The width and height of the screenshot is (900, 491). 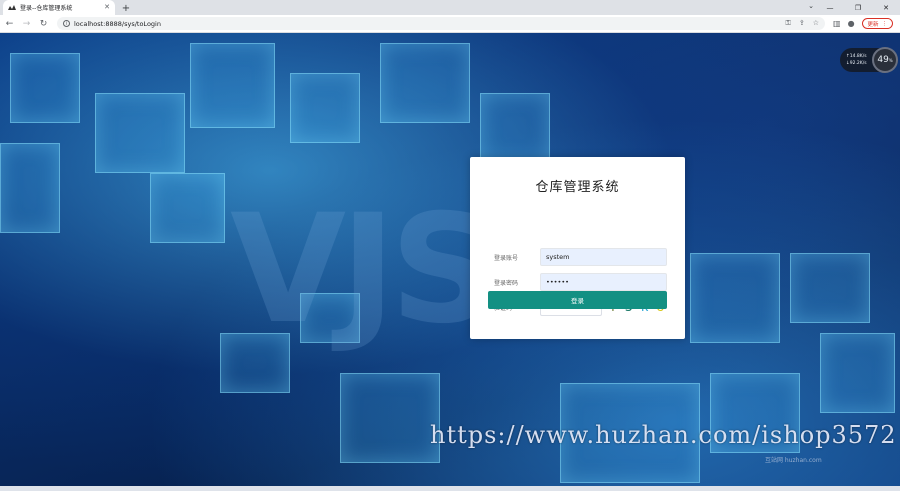 What do you see at coordinates (856, 56) in the screenshot?
I see `upload-rate: ↑14.8K/s` at bounding box center [856, 56].